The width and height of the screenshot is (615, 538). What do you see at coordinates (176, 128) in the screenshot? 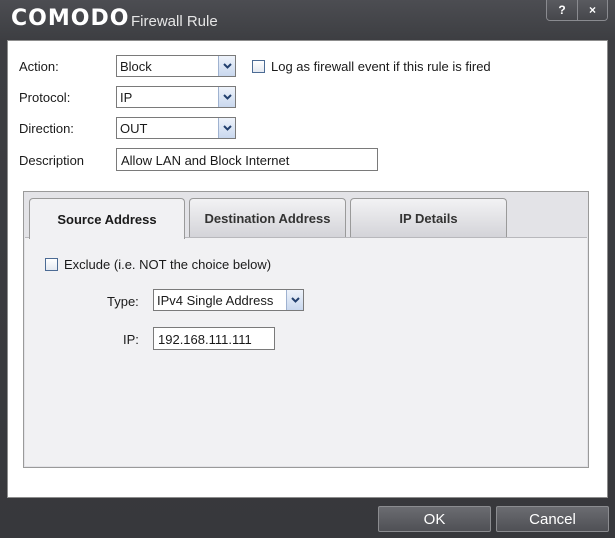
I see `direction-select: OUT` at bounding box center [176, 128].